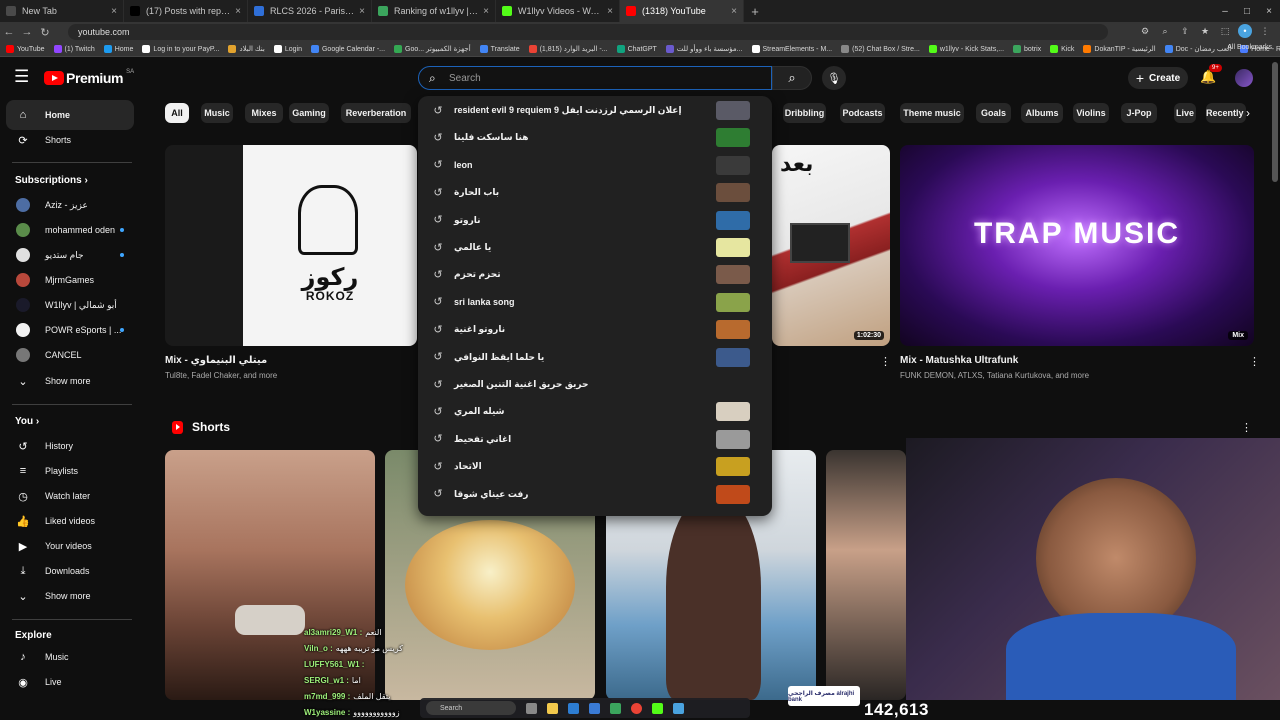 Image resolution: width=1280 pixels, height=720 pixels. Describe the element at coordinates (792, 78) in the screenshot. I see `search-button: ⌕` at that location.